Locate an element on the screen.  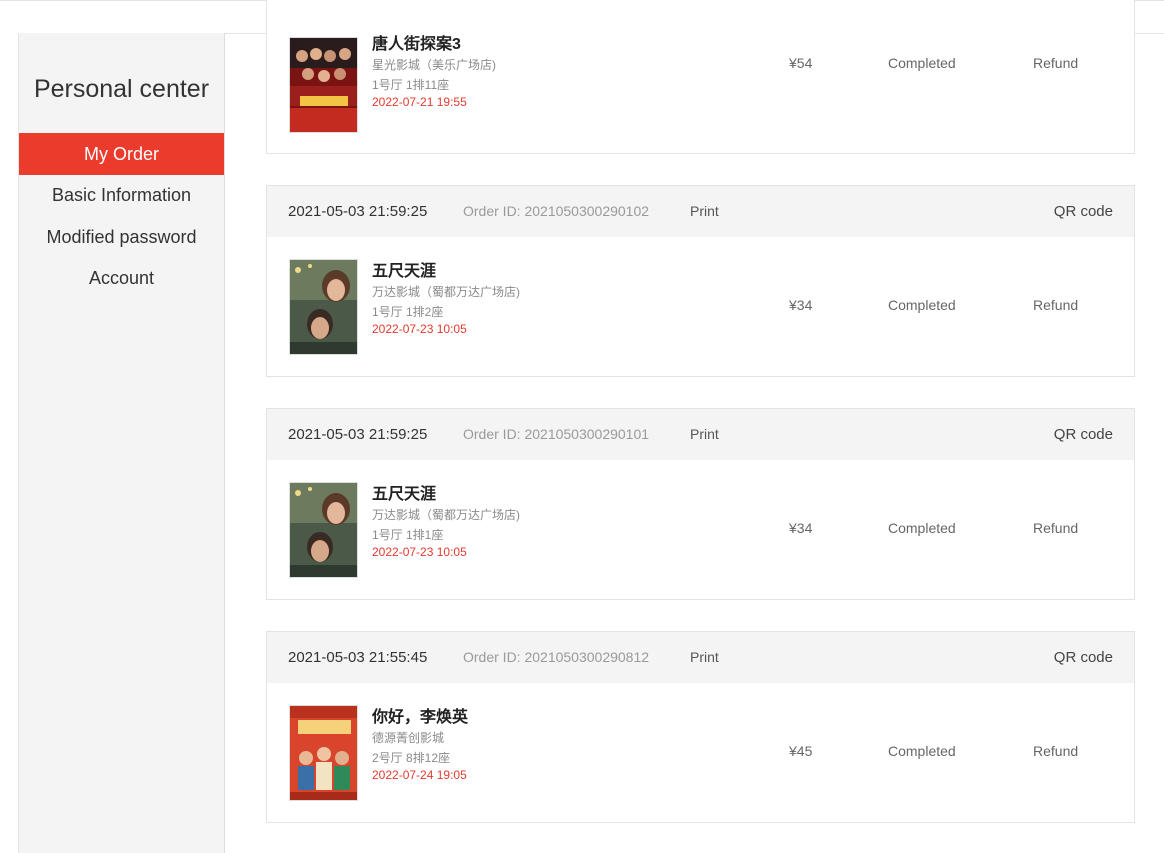
order-id: Order ID: 2021050300290101 is located at coordinates (556, 434).